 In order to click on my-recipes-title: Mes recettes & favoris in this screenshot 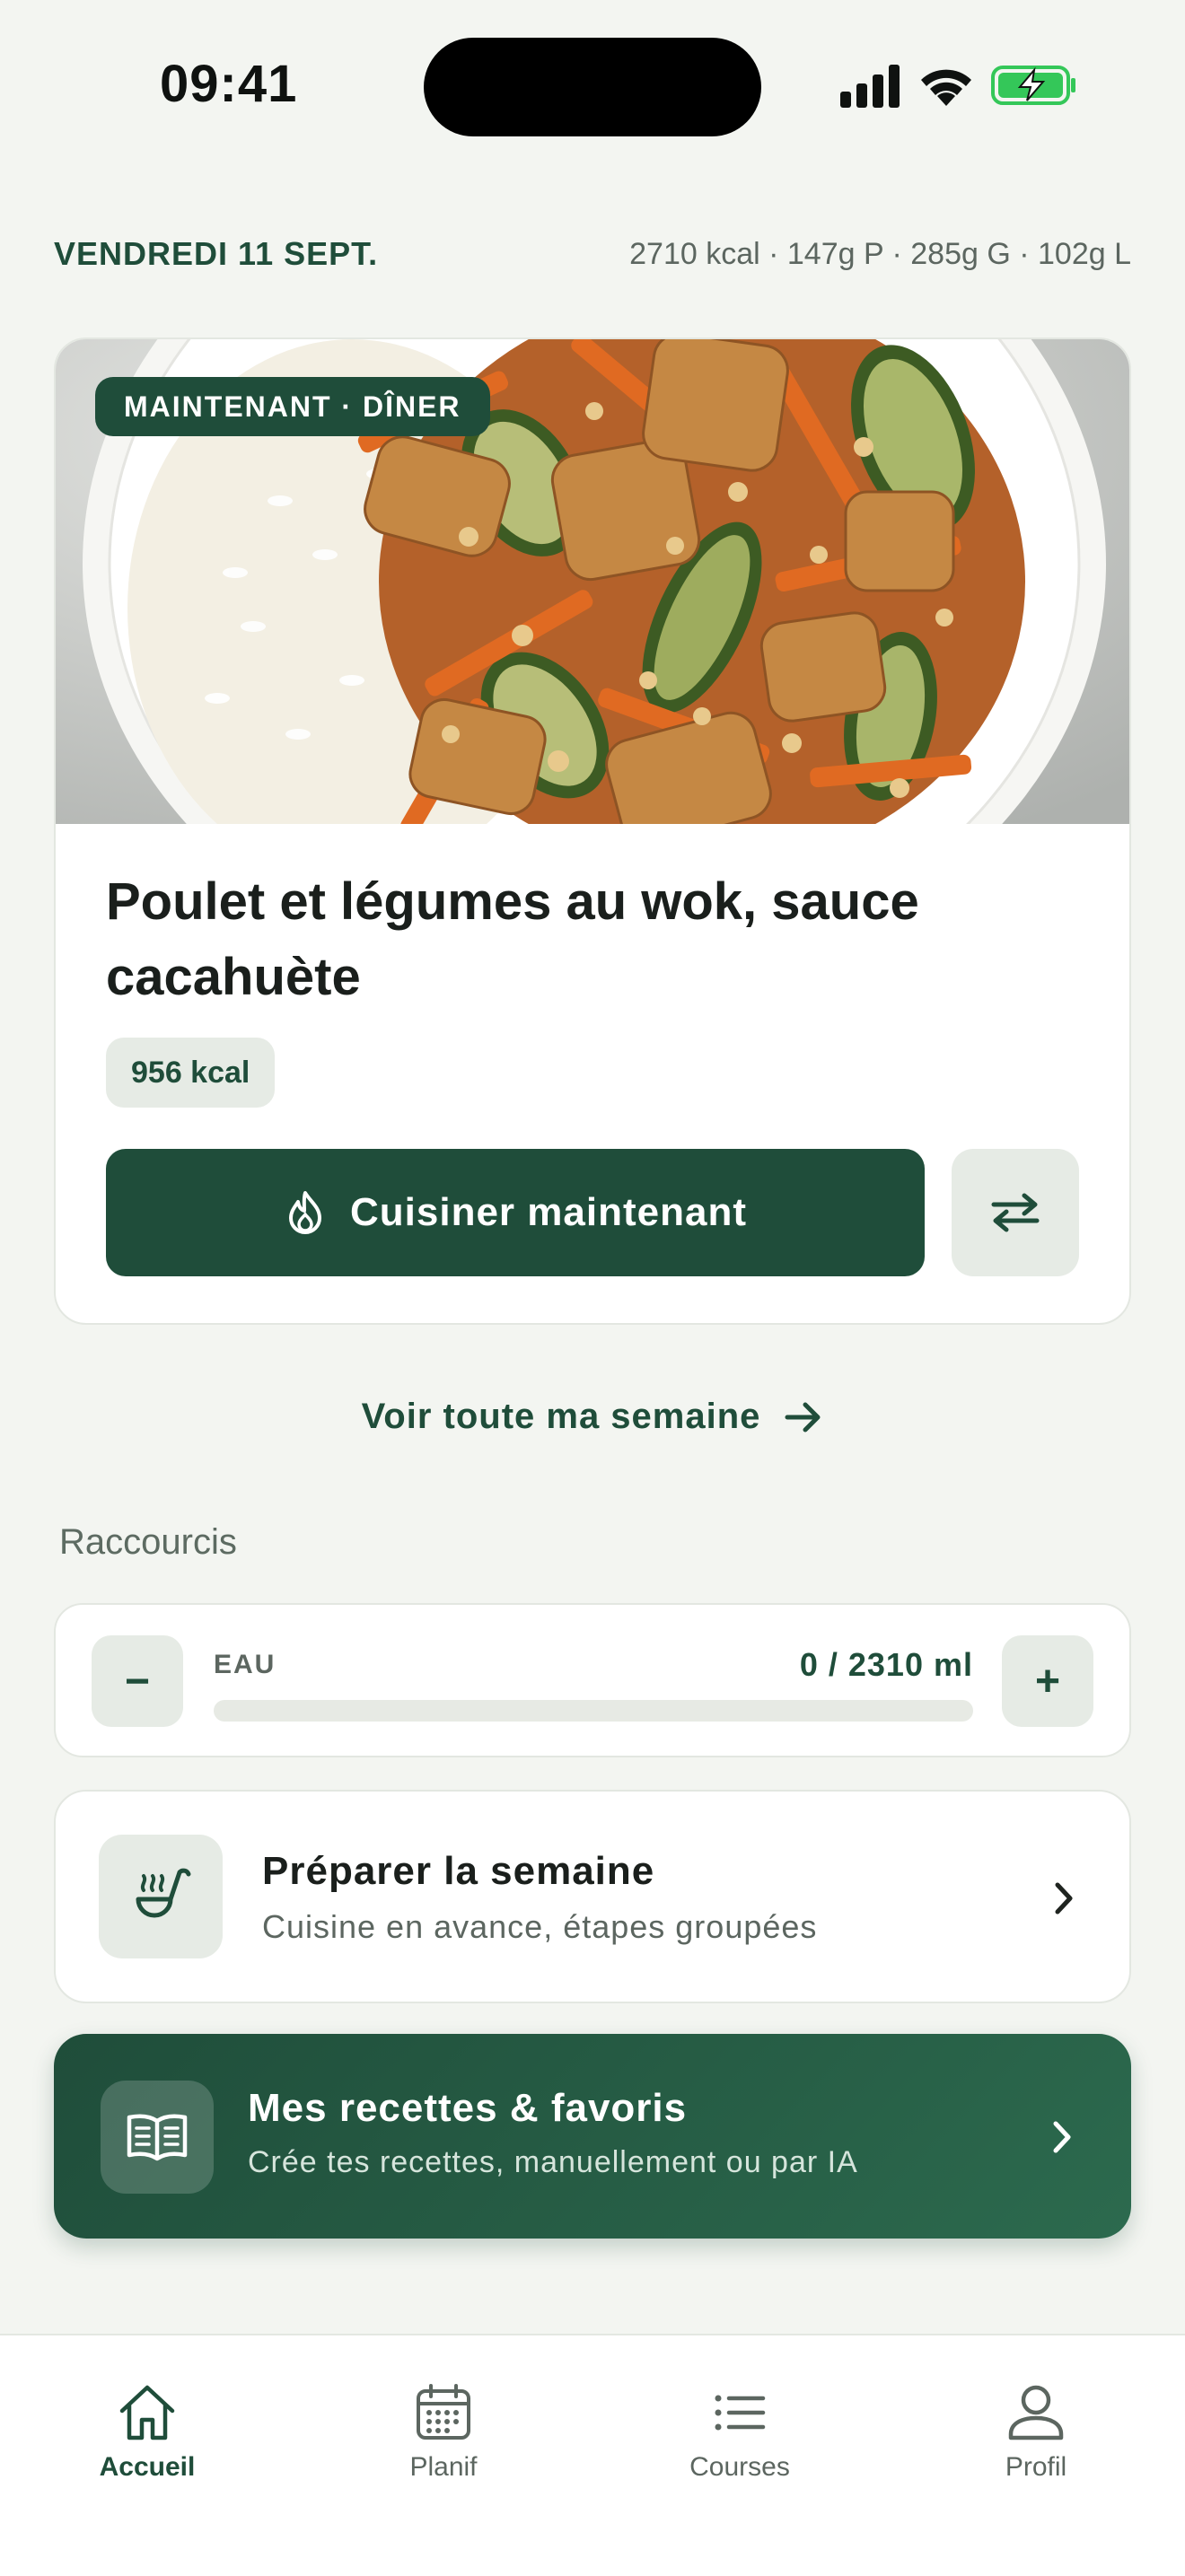, I will do `click(468, 2108)`.